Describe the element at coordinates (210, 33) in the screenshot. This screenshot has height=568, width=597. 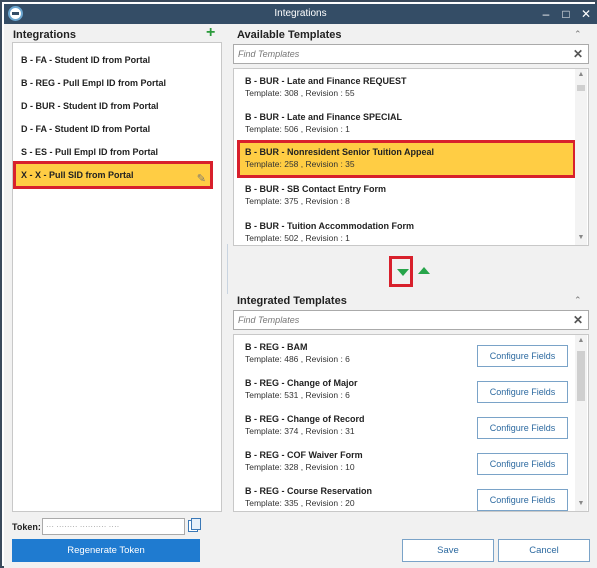
I see `plus-icon: +` at that location.